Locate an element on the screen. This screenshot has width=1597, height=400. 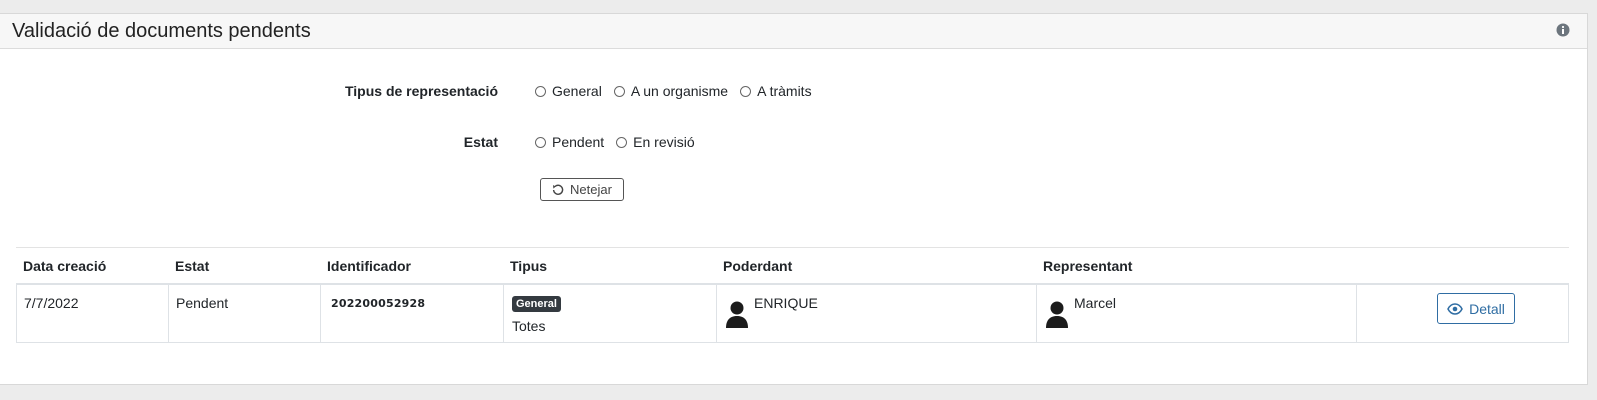
status-label: Estat is located at coordinates (480, 142).